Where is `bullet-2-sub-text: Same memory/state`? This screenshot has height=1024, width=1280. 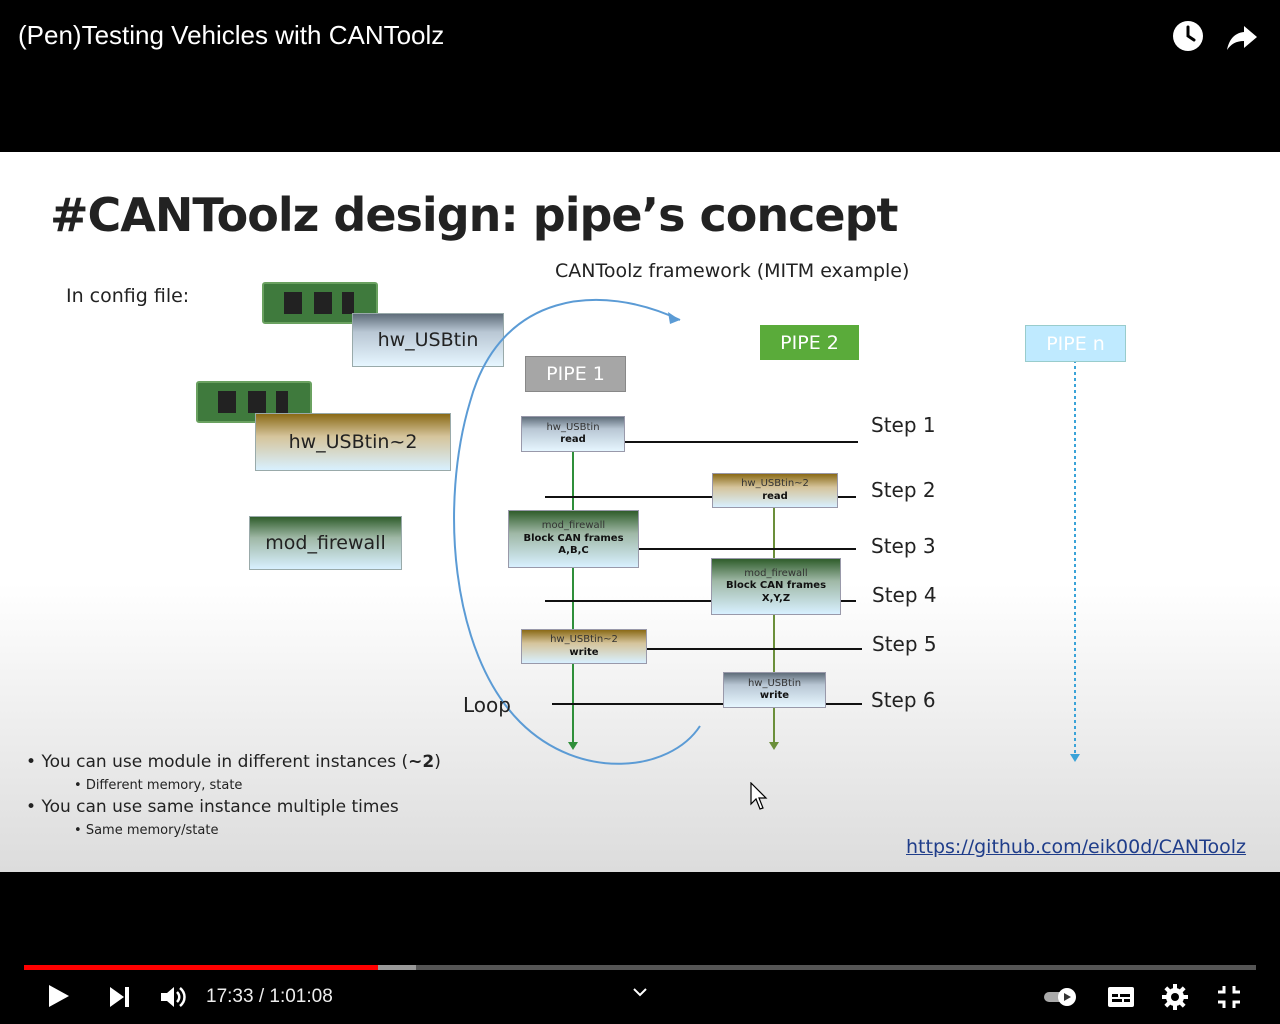
bullet-2-sub-text: Same memory/state is located at coordinates (152, 830).